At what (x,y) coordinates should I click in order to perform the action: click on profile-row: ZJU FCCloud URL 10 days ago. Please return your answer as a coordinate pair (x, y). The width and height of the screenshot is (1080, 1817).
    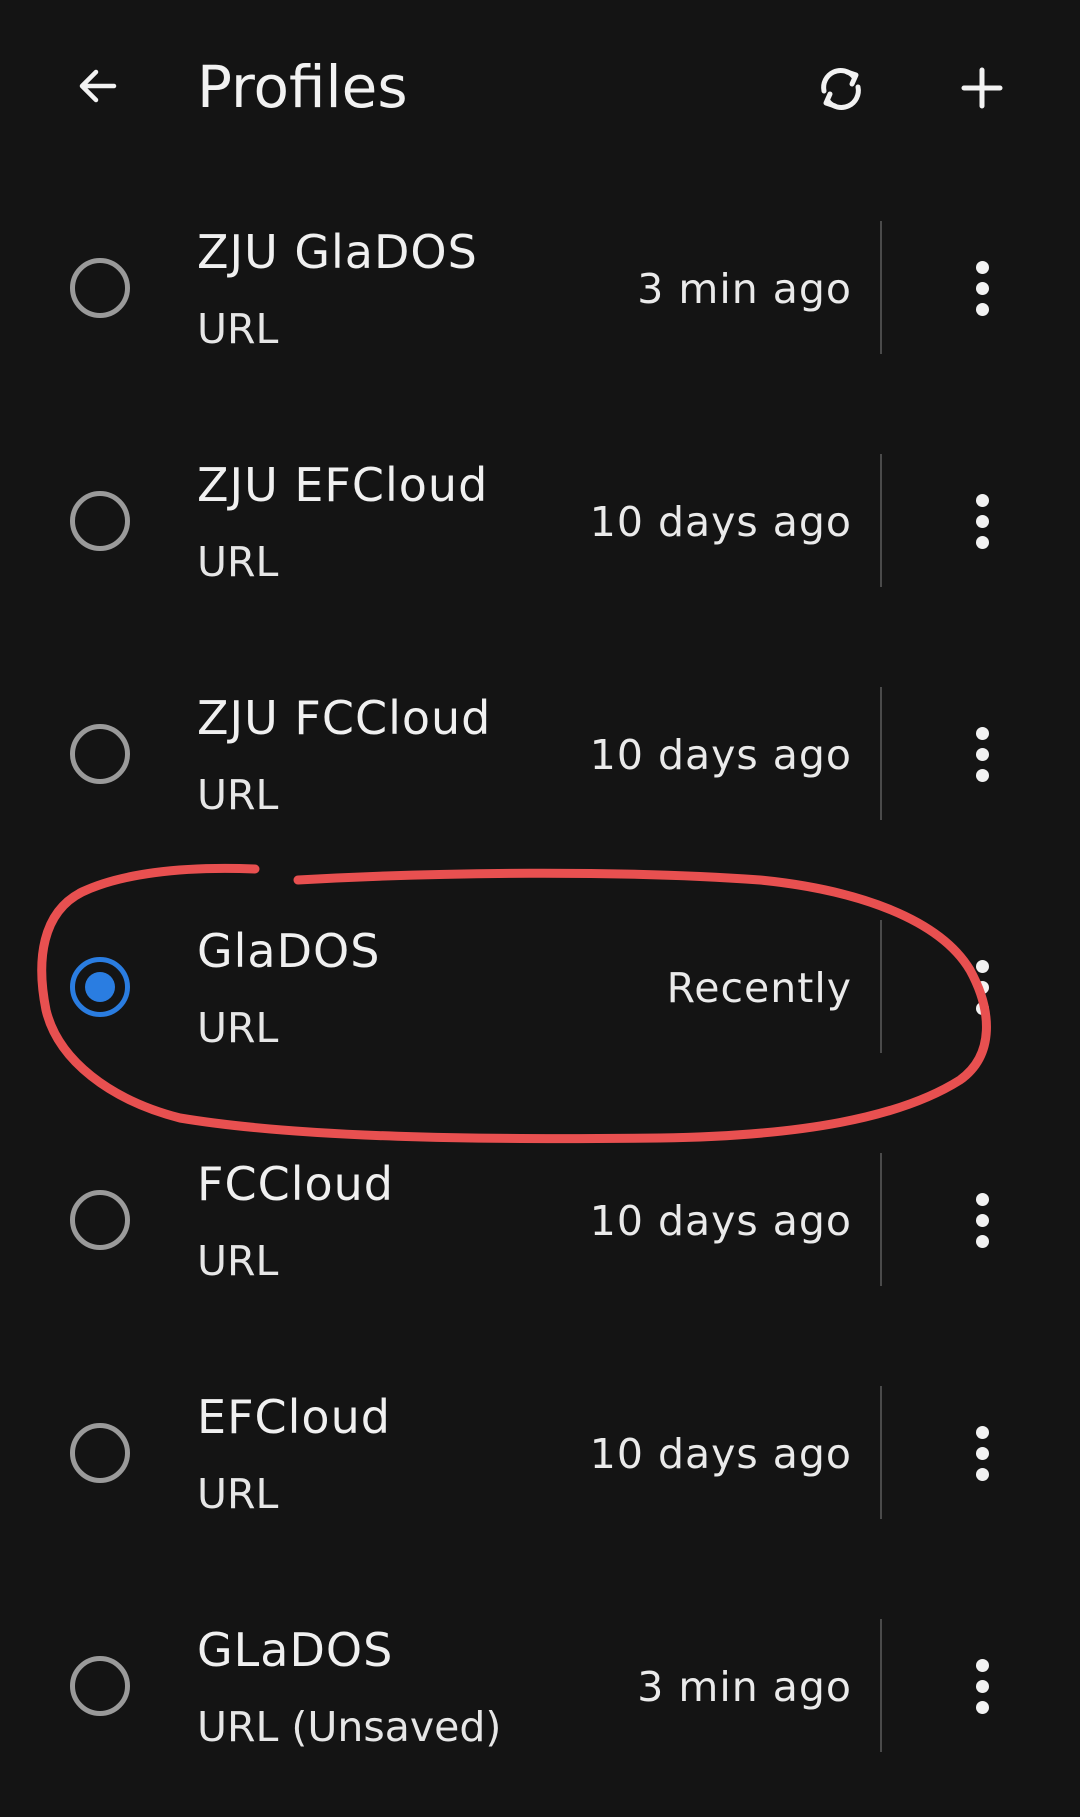
    Looking at the image, I should click on (540, 768).